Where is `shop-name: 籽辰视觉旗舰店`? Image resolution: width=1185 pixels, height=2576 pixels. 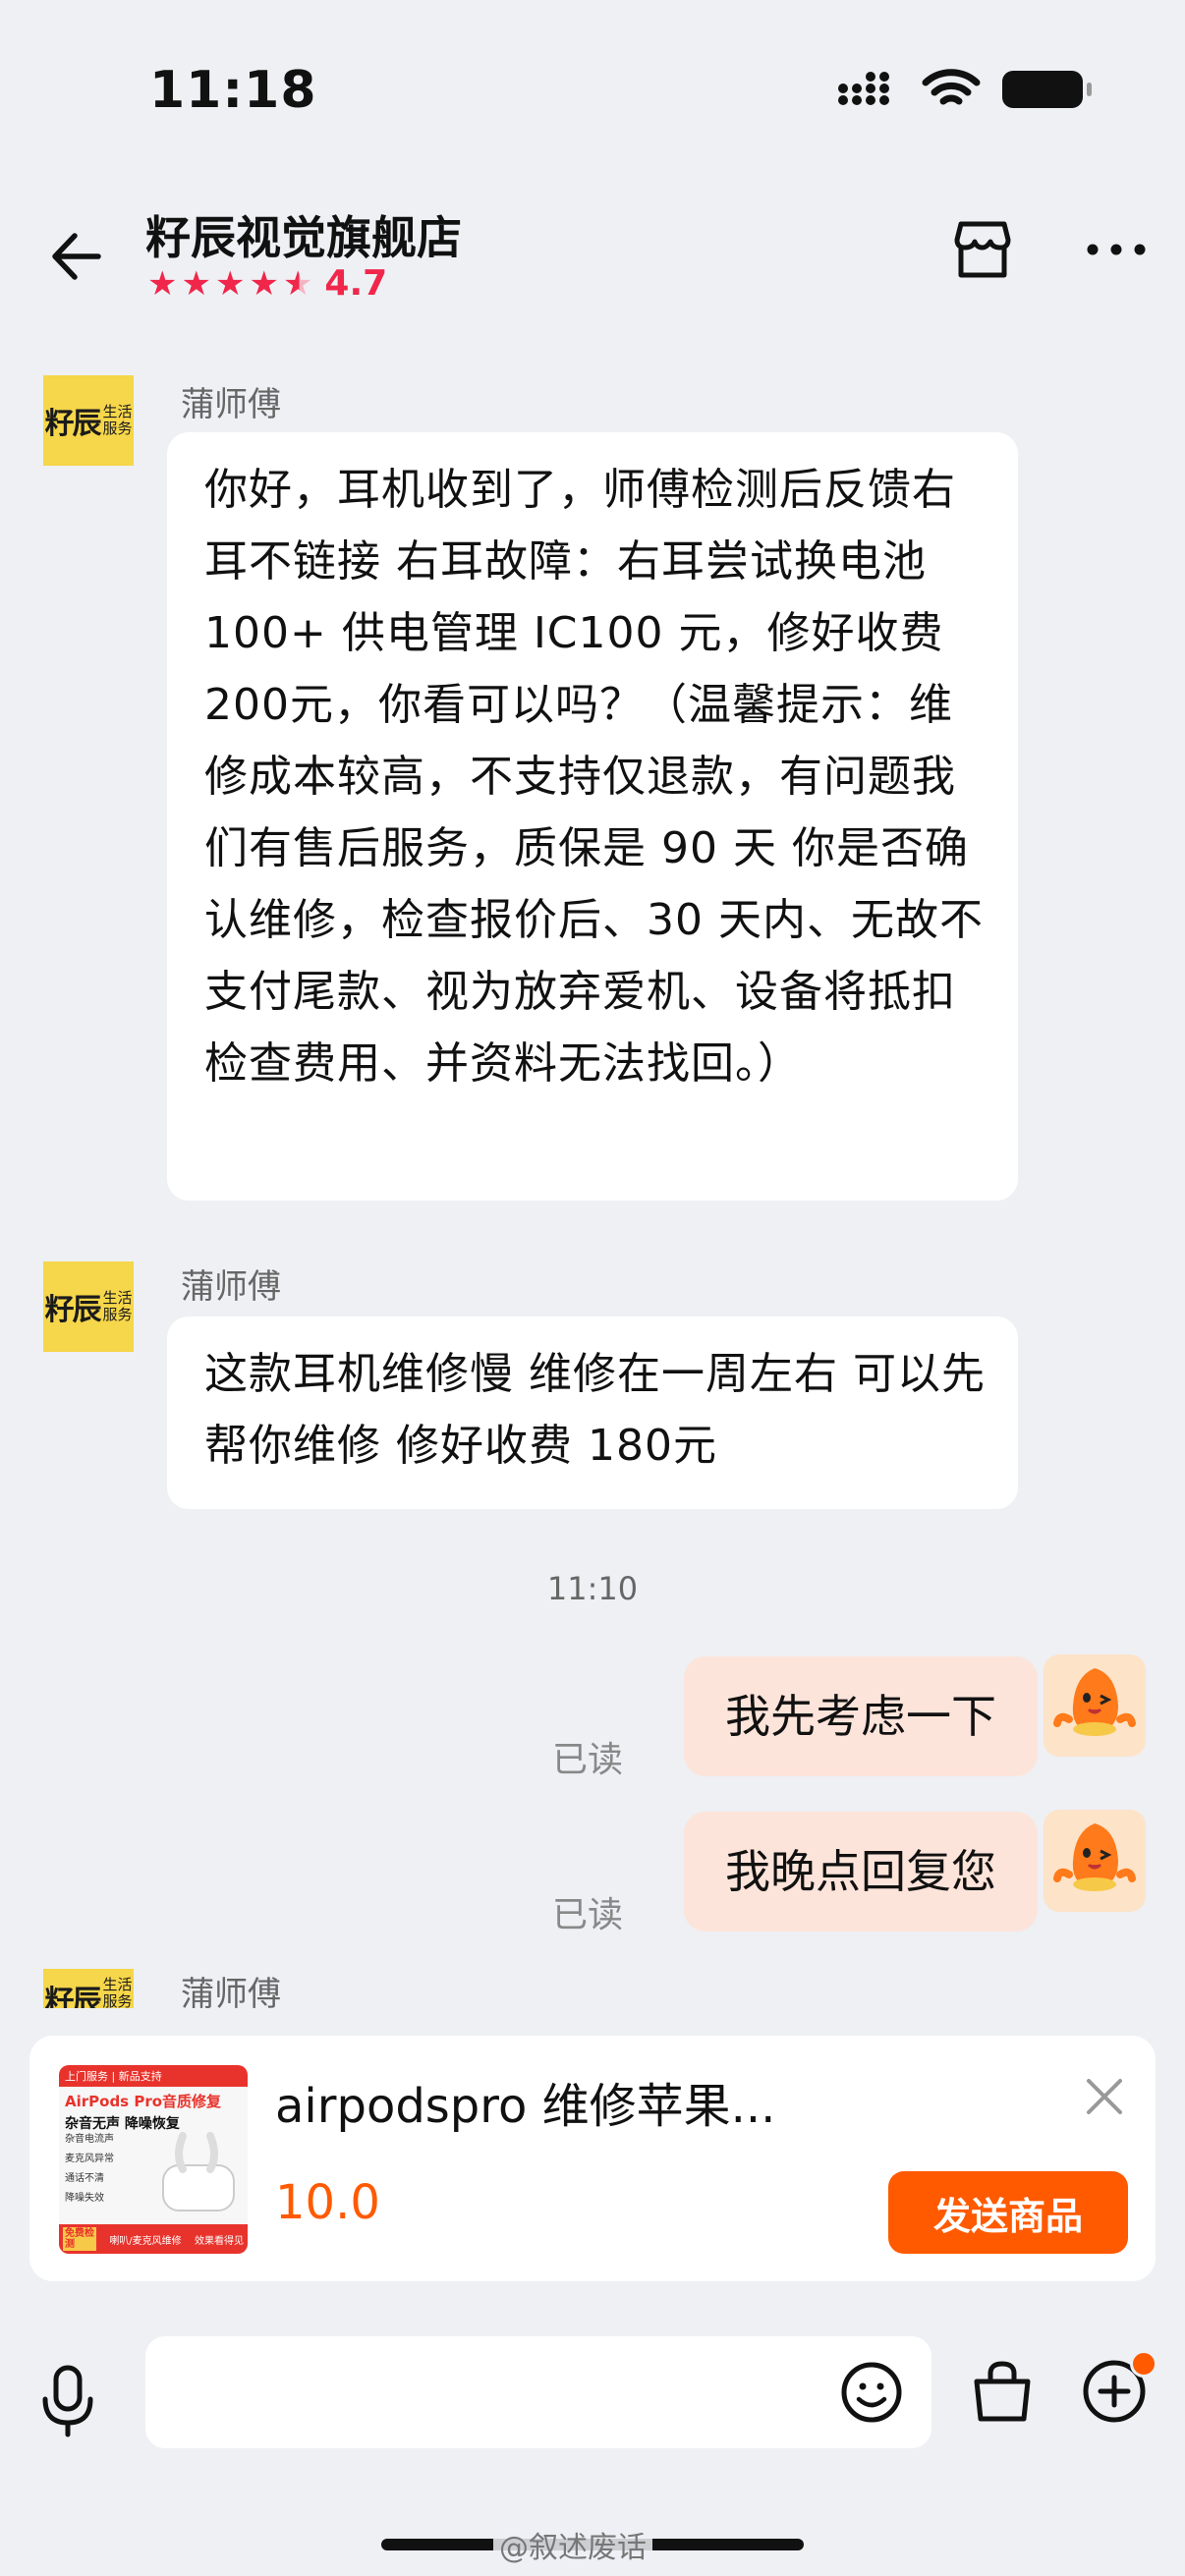
shop-name: 籽辰视觉旗舰店 is located at coordinates (304, 234).